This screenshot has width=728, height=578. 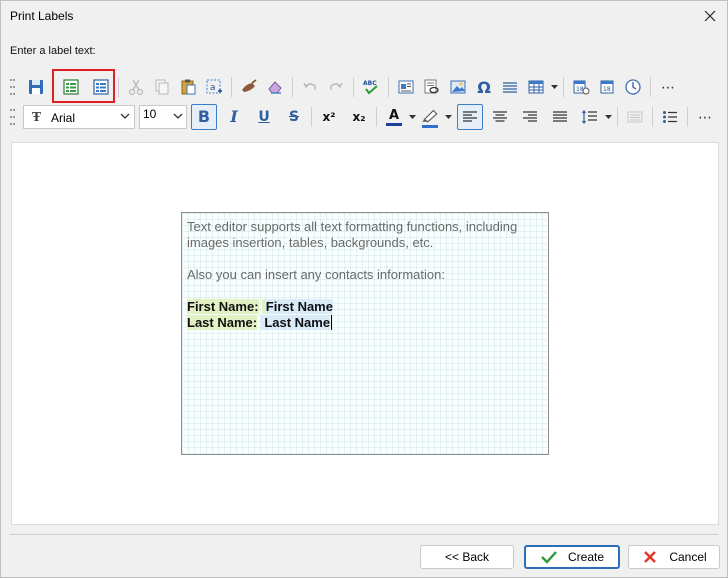 I want to click on paste-button, so click(x=188, y=87).